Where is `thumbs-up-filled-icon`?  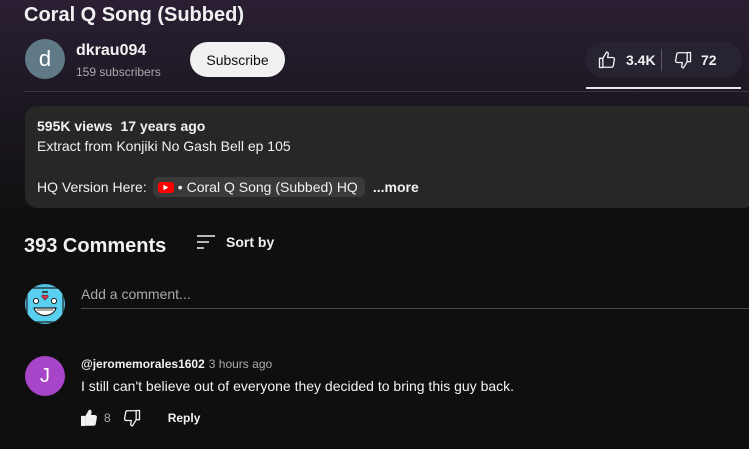
thumbs-up-filled-icon is located at coordinates (89, 418).